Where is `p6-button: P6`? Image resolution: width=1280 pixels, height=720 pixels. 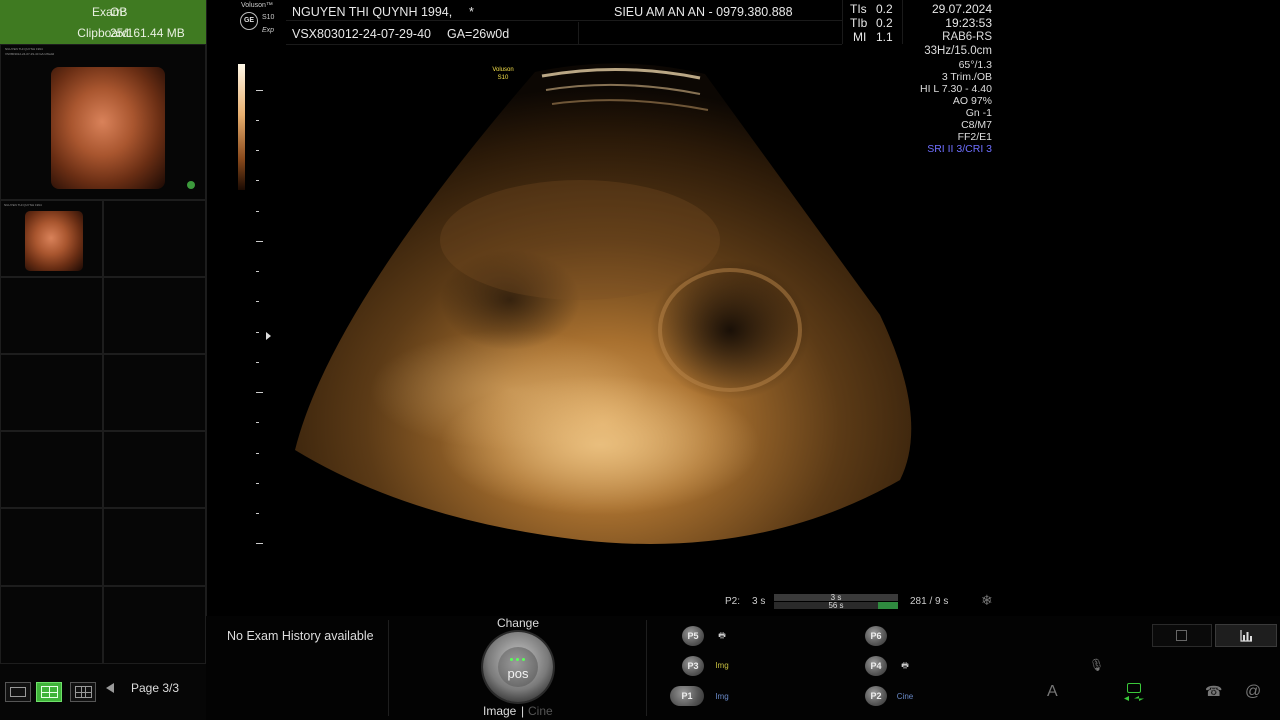
p6-button: P6 is located at coordinates (876, 636).